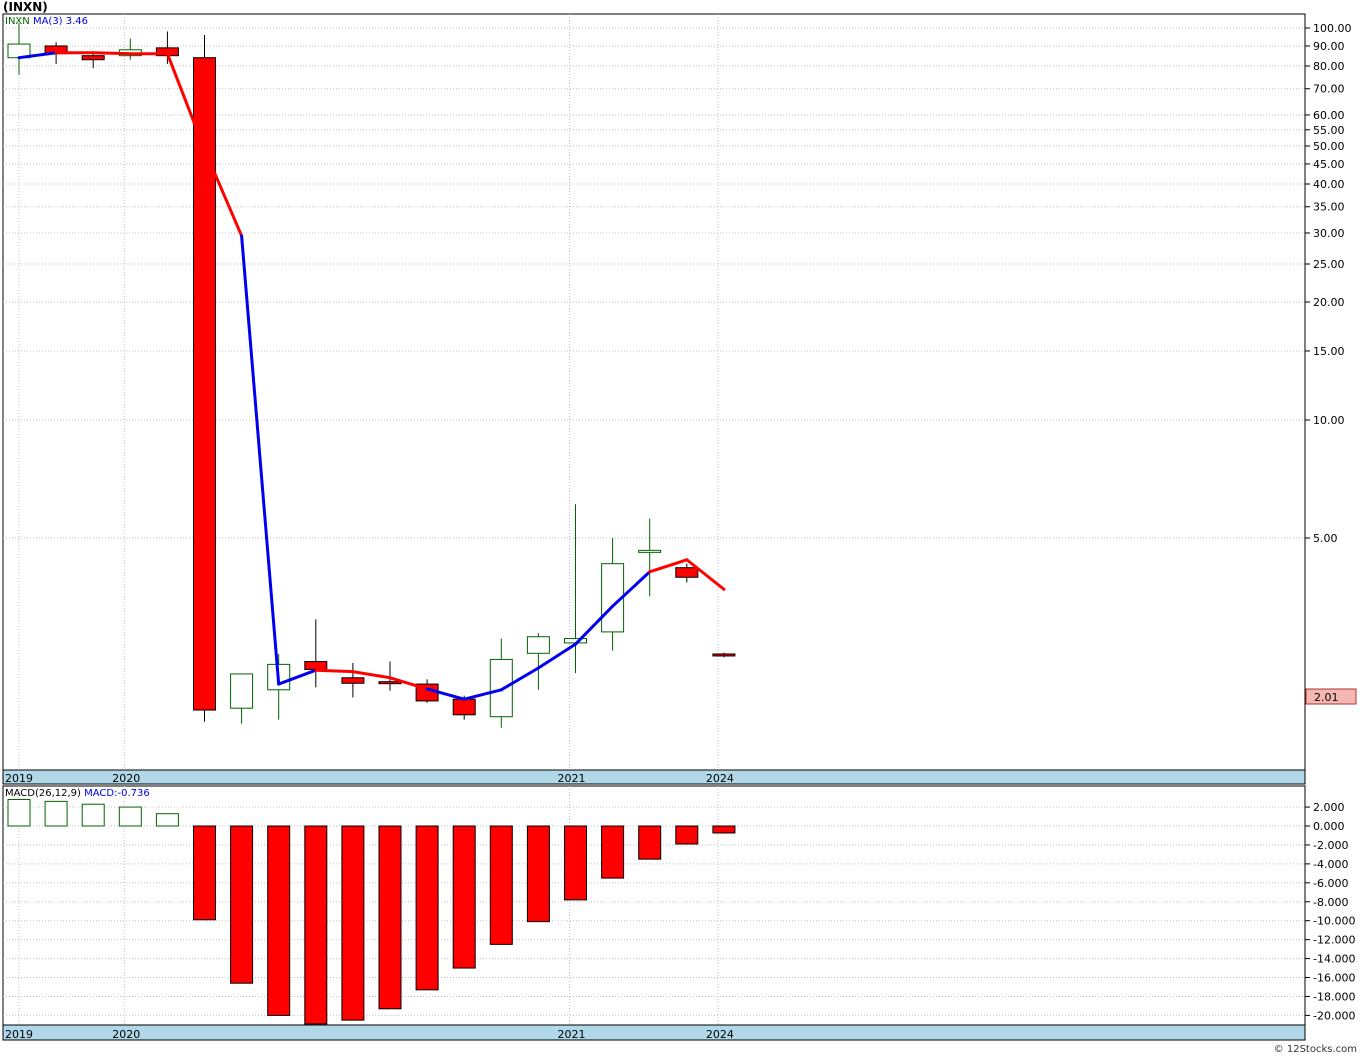  Describe the element at coordinates (1330, 845) in the screenshot. I see `macd-tick-label: -2.000` at that location.